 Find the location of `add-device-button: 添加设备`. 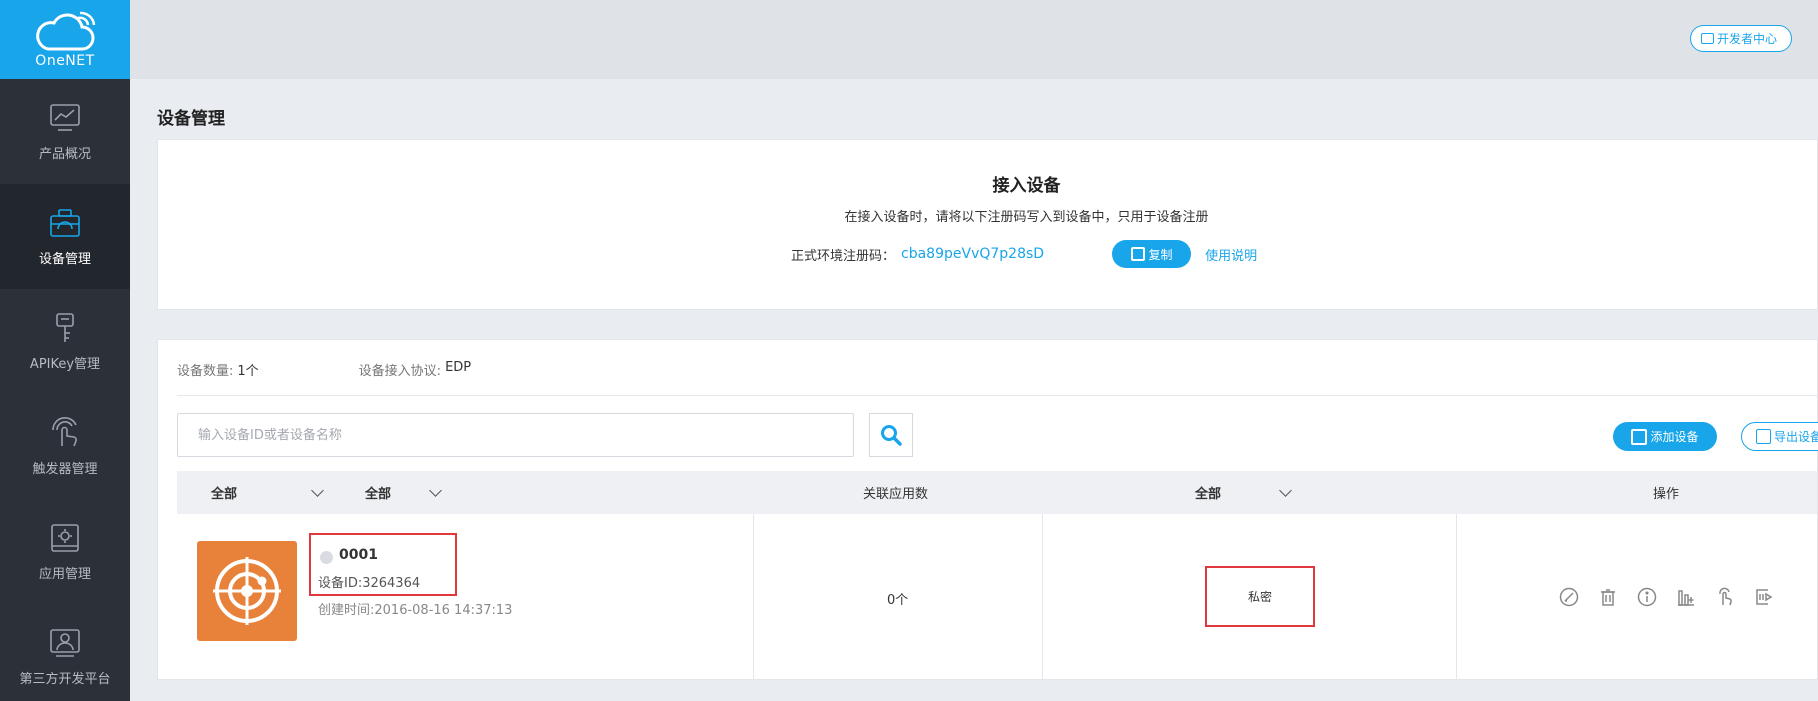

add-device-button: 添加设备 is located at coordinates (1665, 436).